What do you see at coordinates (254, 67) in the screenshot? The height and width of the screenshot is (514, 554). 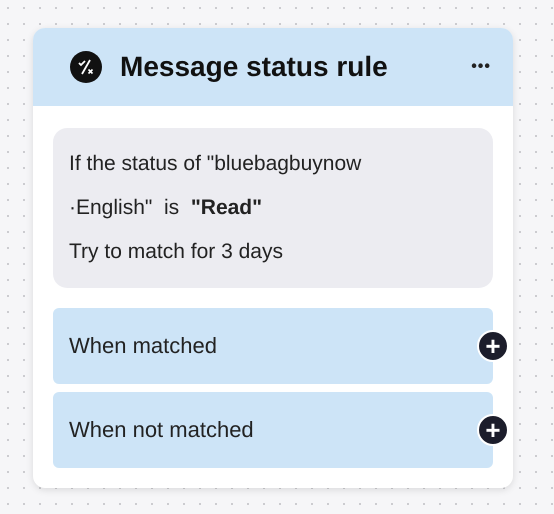 I see `card-title: Message status rule` at bounding box center [254, 67].